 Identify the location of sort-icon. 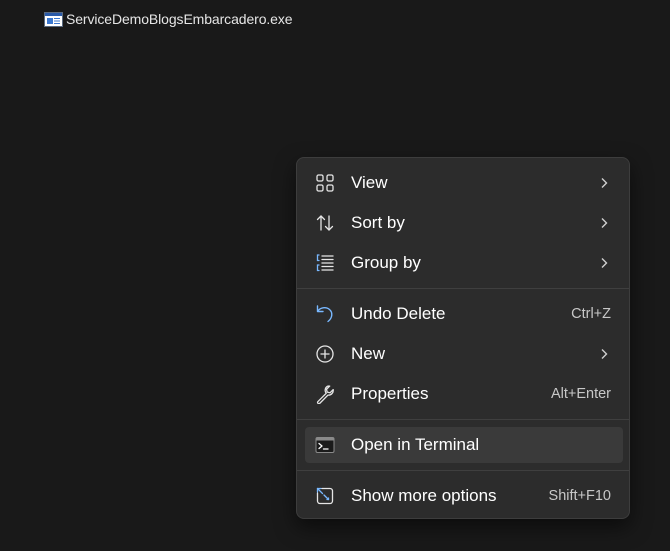
(325, 223).